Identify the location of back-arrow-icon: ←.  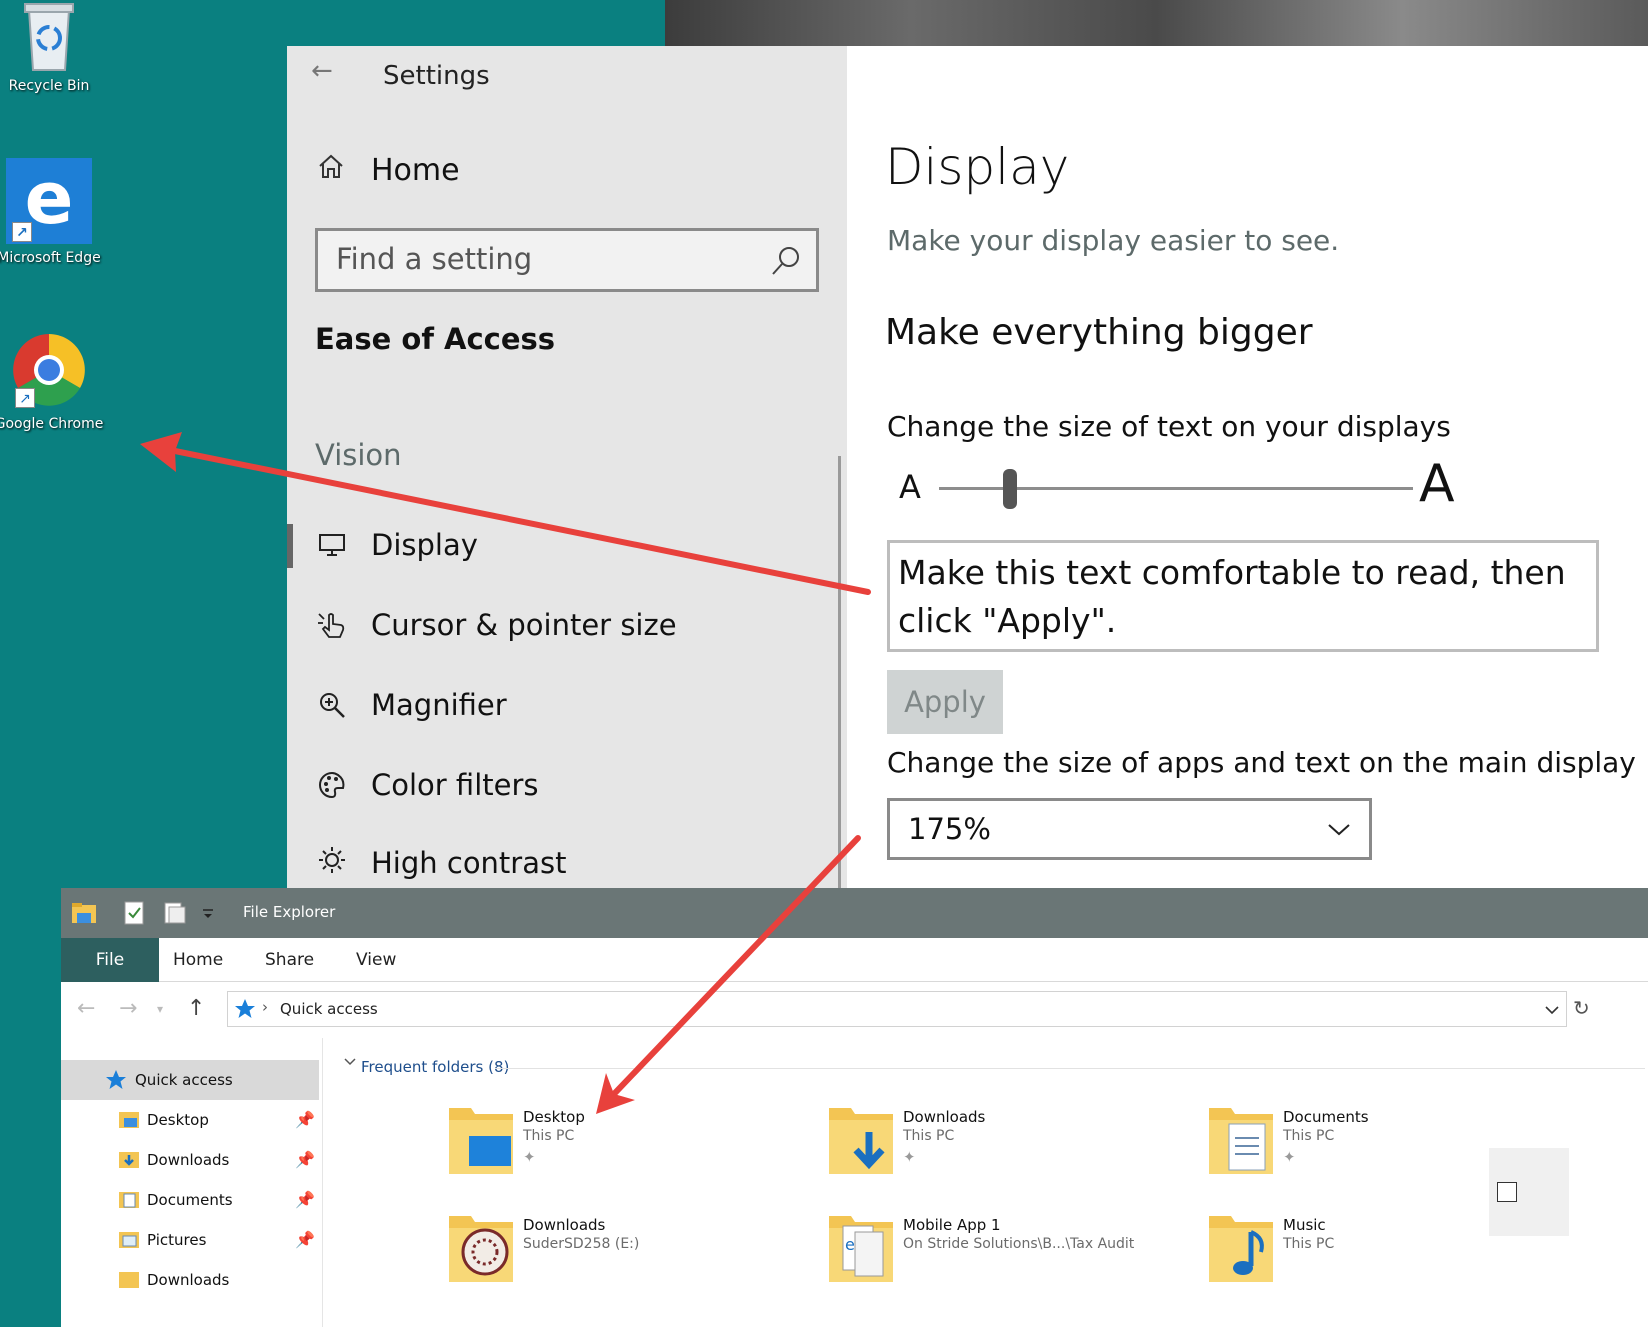
(322, 71).